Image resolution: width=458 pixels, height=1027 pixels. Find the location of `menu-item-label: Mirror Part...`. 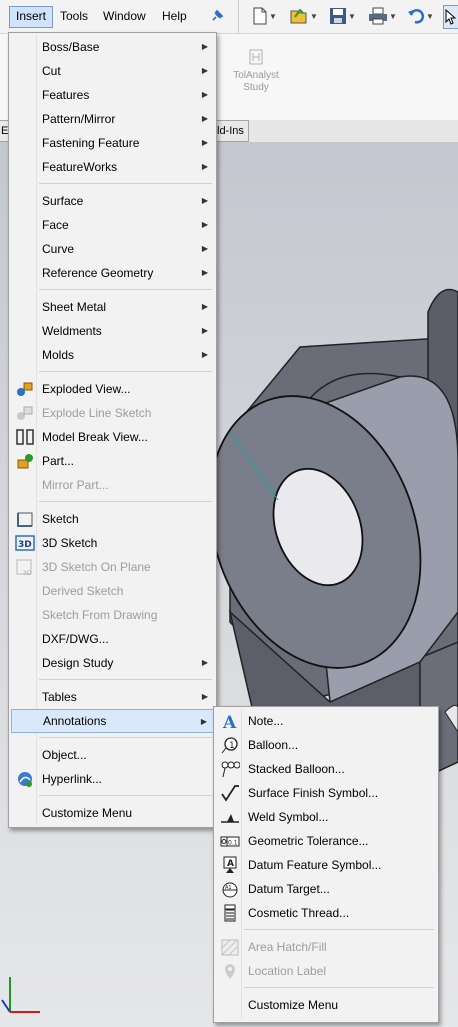

menu-item-label: Mirror Part... is located at coordinates (75, 485).